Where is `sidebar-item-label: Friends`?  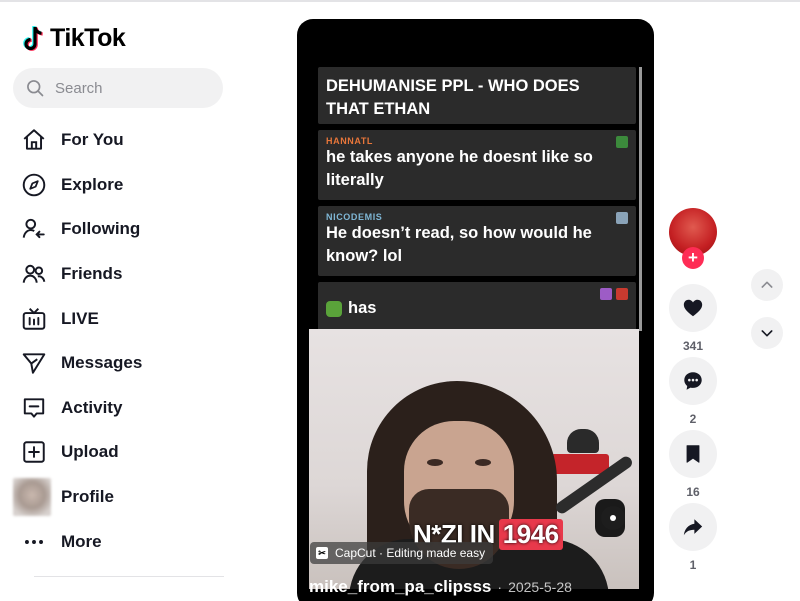
sidebar-item-label: Friends is located at coordinates (92, 274).